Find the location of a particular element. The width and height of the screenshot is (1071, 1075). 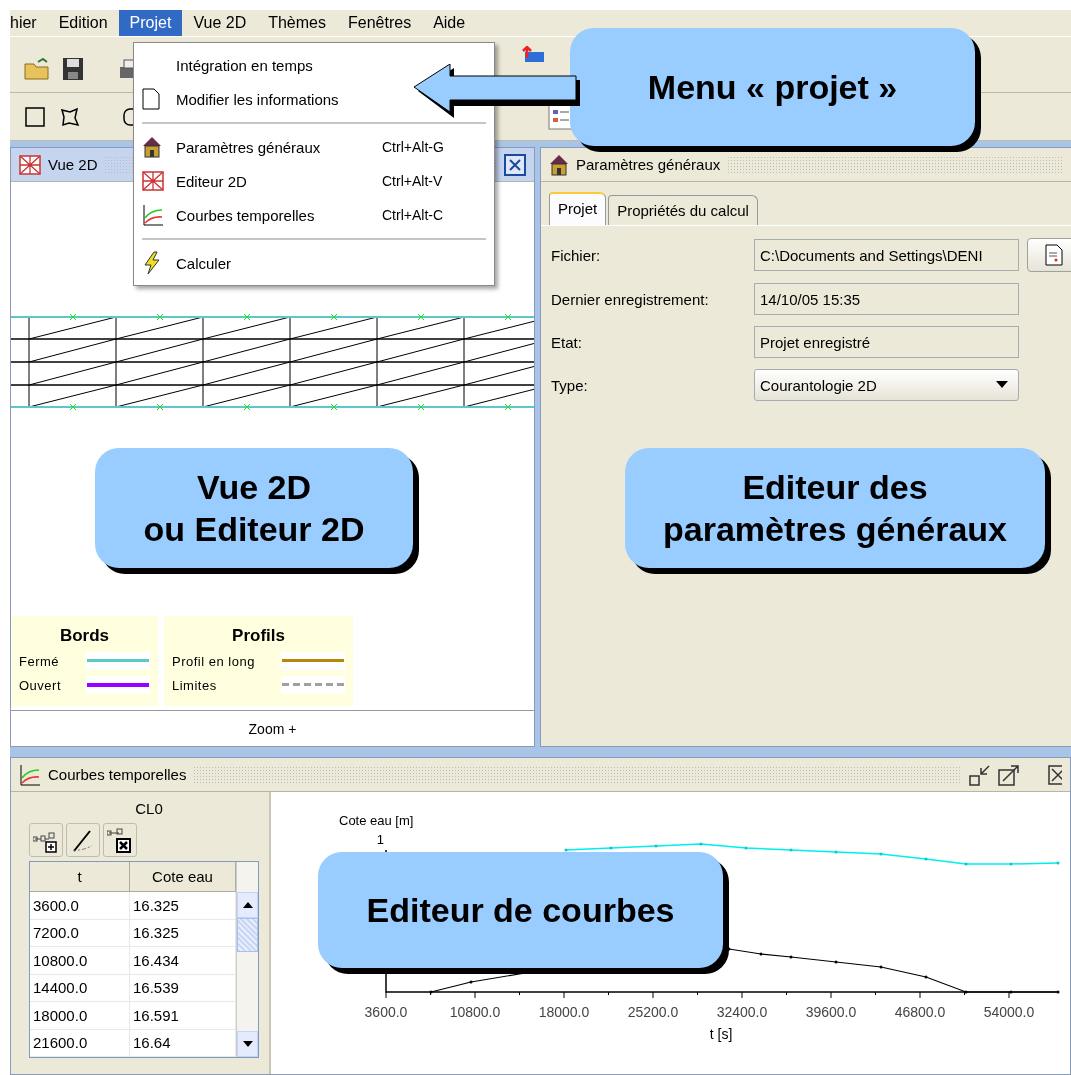

table-cell: 18000.0 is located at coordinates (80, 1016).